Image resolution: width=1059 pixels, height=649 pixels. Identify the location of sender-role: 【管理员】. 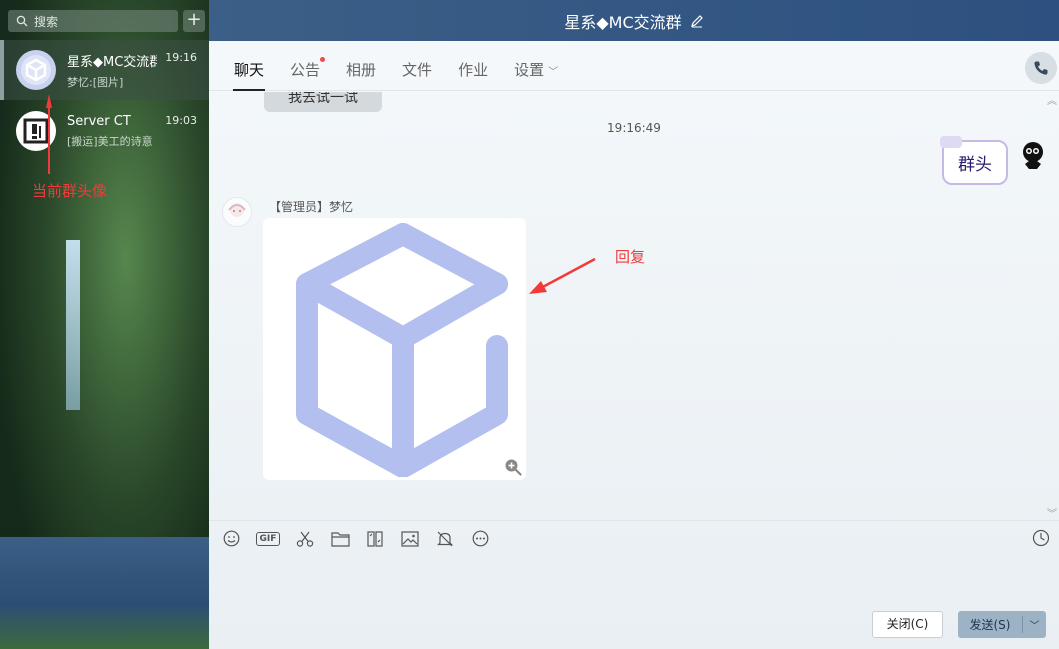
(299, 207).